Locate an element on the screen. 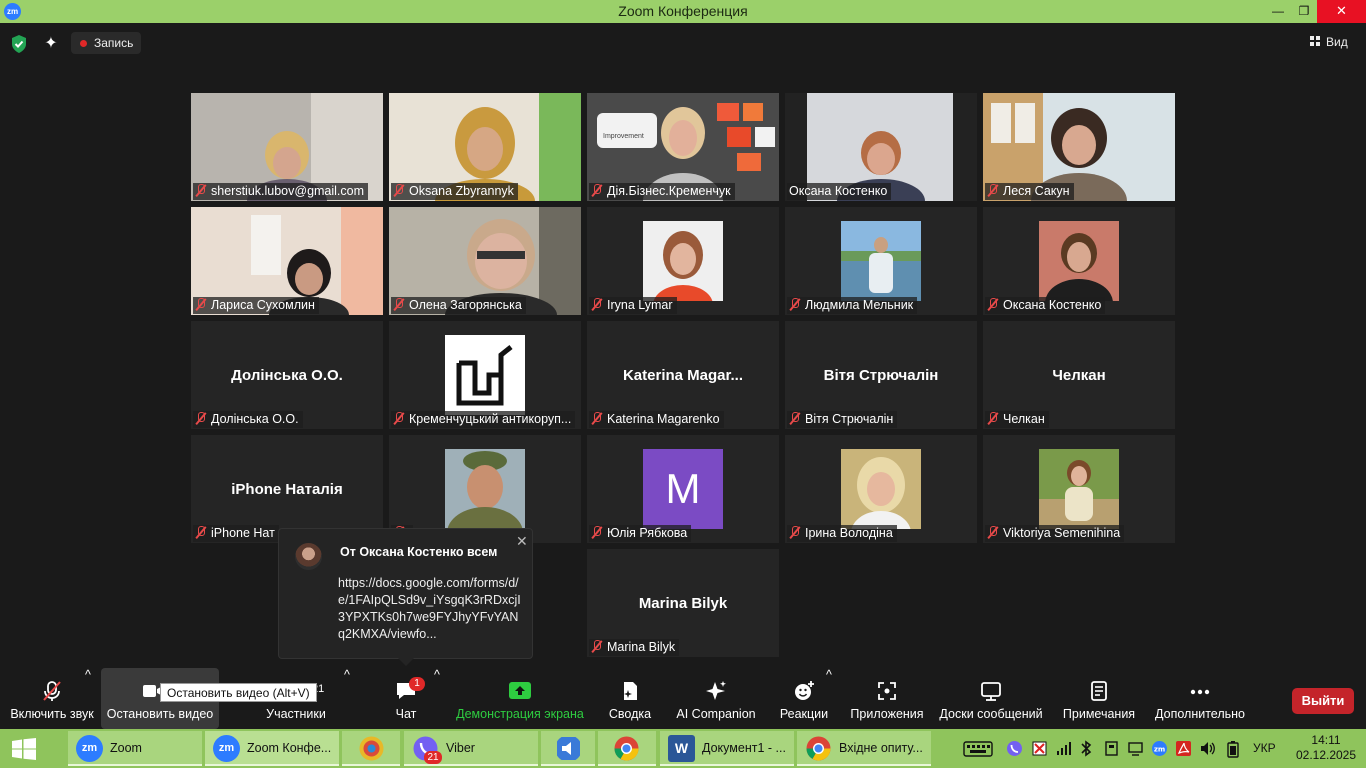 This screenshot has width=1366, height=768. monitor-tray-icon is located at coordinates (1135, 748).